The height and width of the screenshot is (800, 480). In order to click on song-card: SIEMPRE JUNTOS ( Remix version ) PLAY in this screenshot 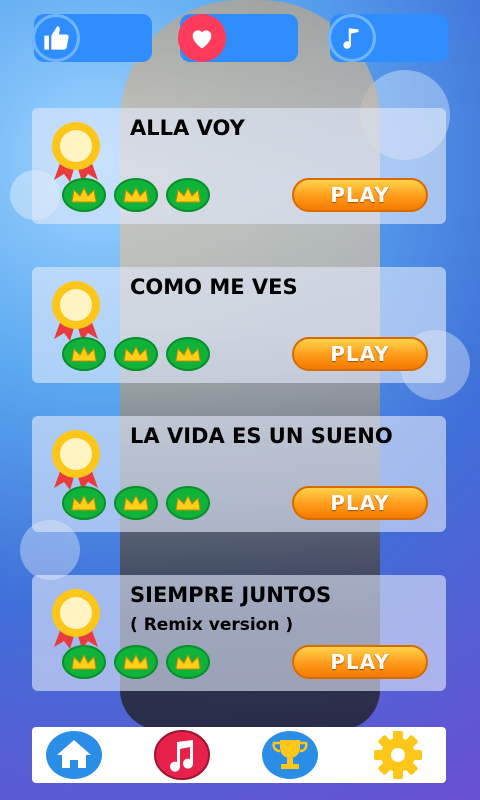, I will do `click(239, 633)`.